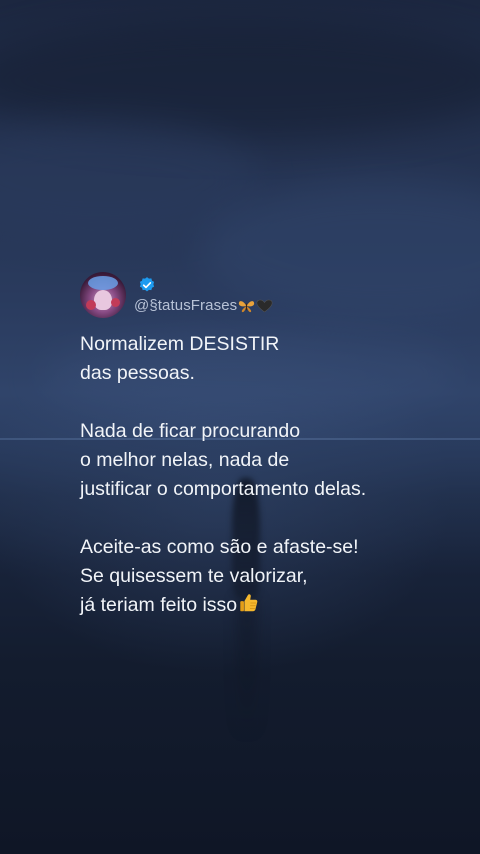 This screenshot has height=854, width=480. Describe the element at coordinates (223, 489) in the screenshot. I see `text-line: justificar o comportamento delas.` at that location.